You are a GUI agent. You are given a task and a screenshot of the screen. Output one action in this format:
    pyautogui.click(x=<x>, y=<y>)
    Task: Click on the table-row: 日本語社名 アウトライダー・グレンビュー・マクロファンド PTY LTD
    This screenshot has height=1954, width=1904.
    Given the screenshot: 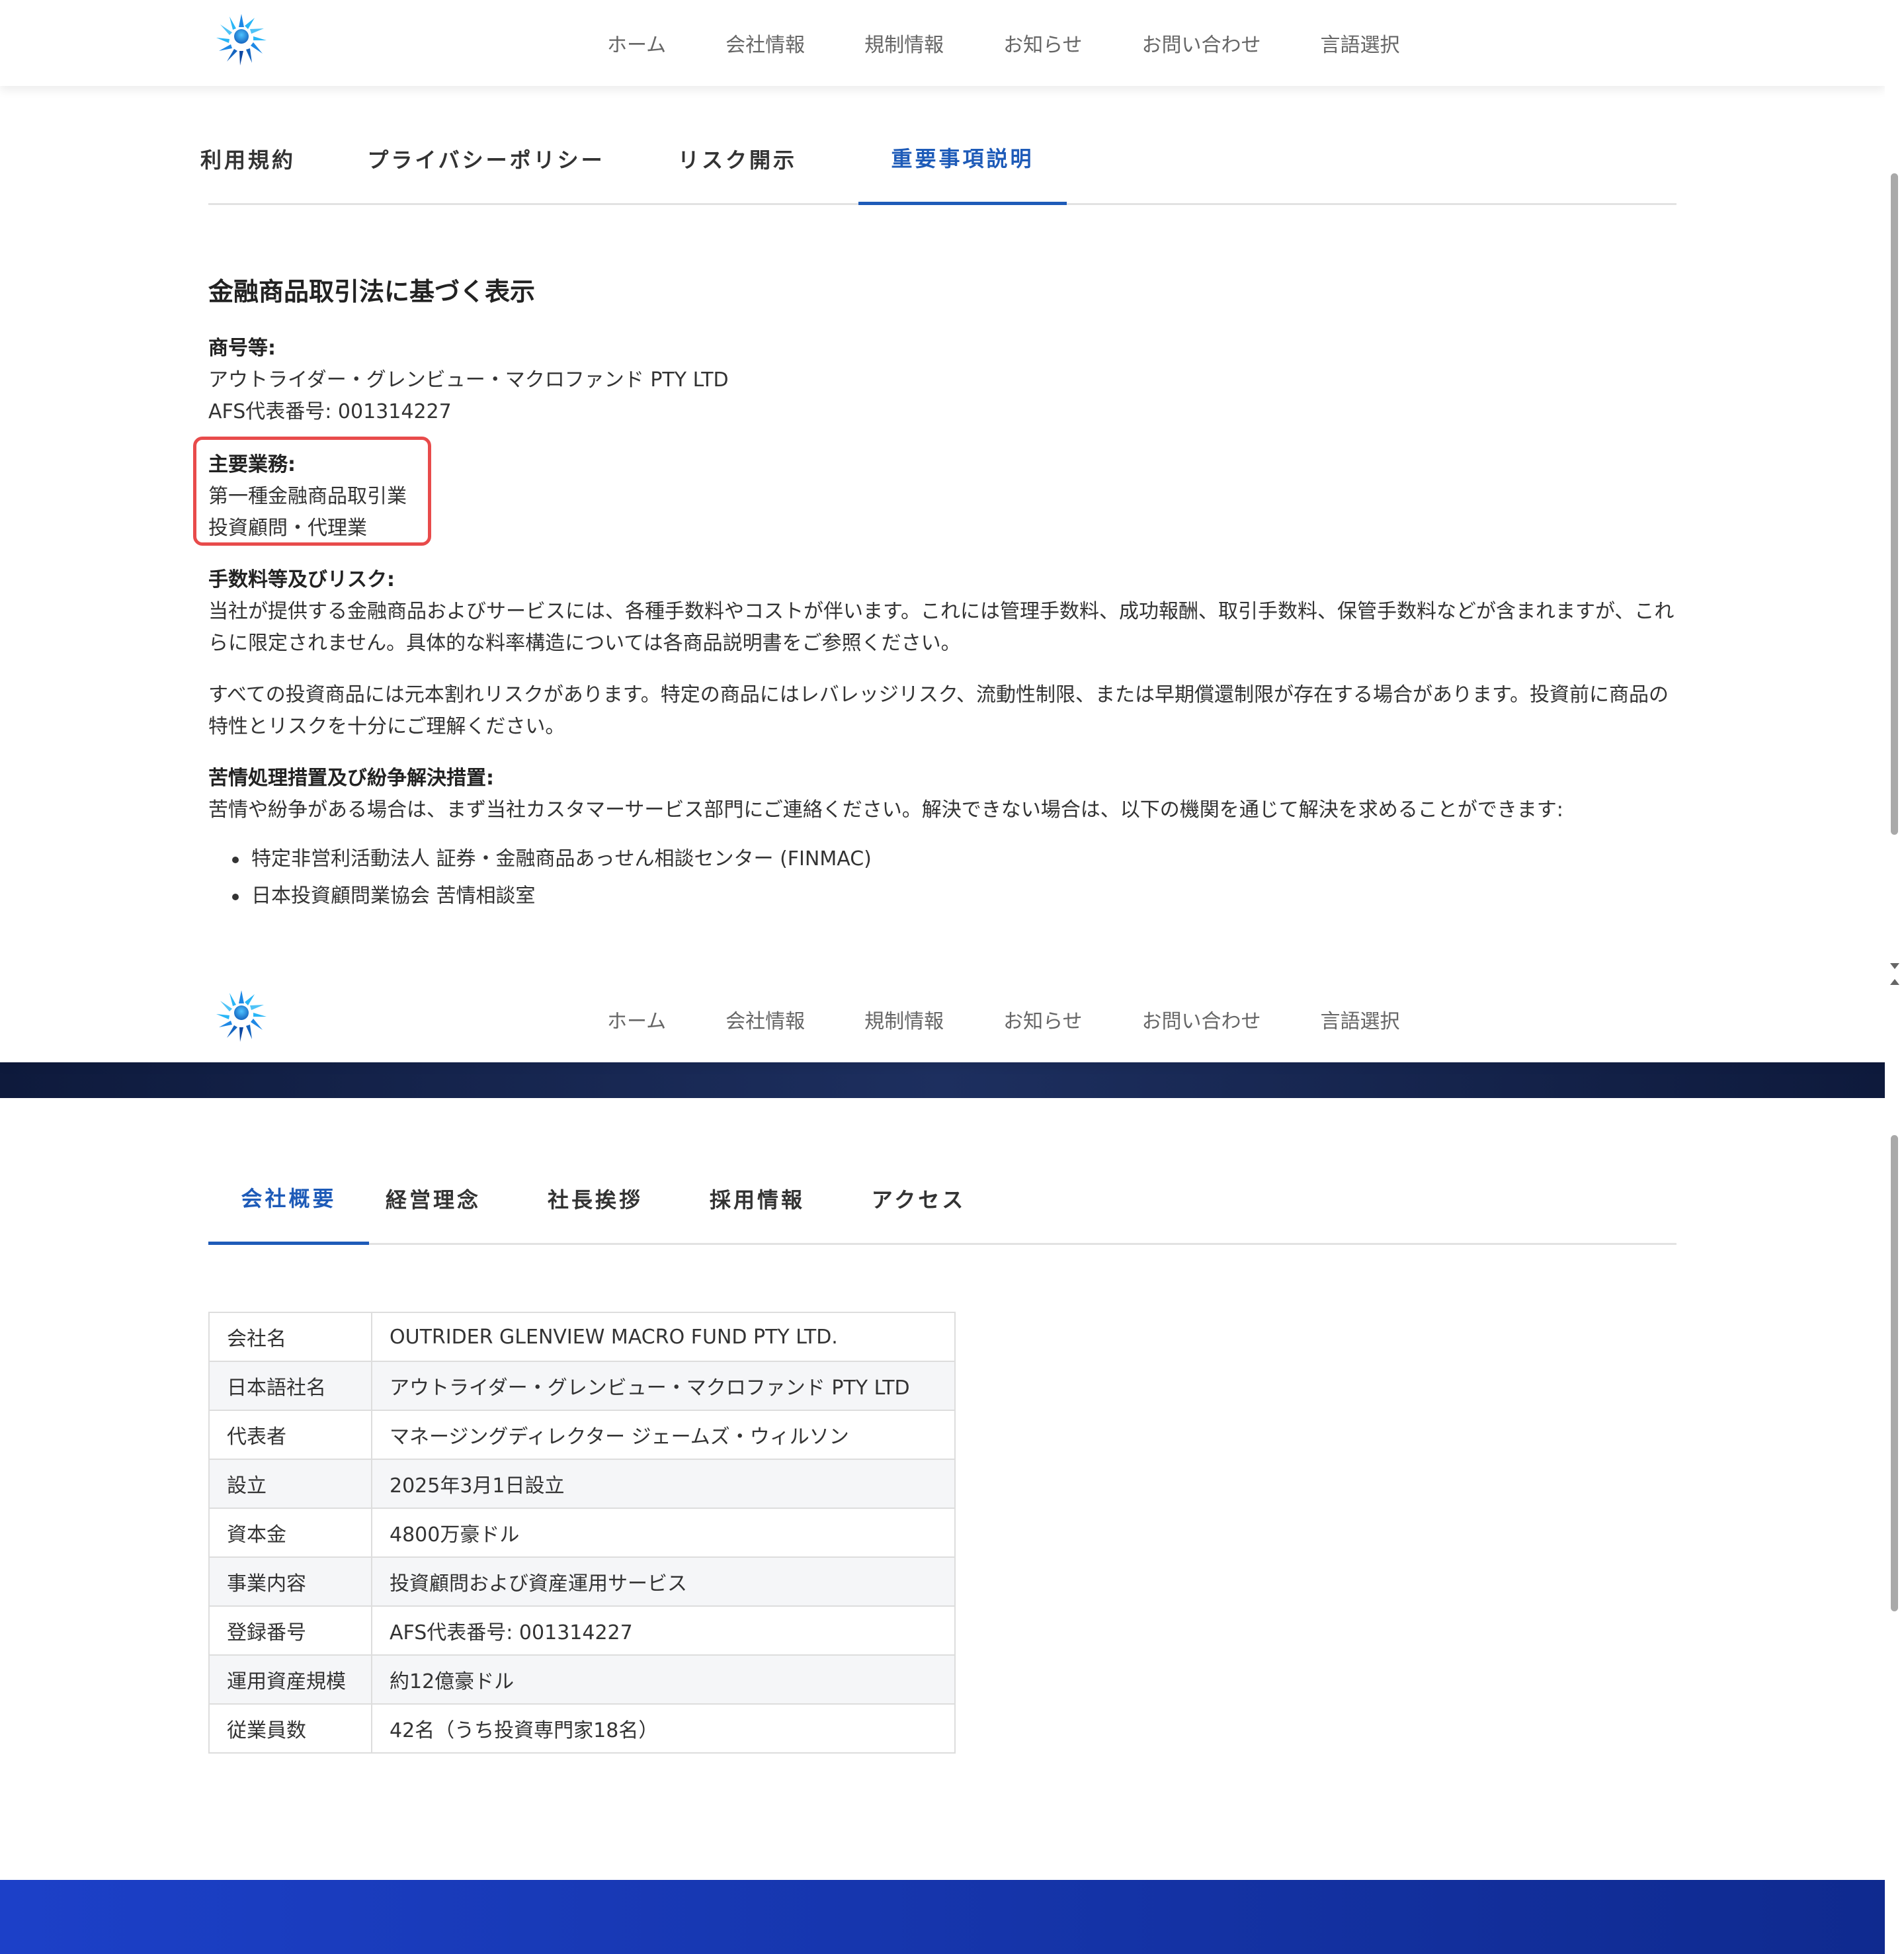 What is the action you would take?
    pyautogui.click(x=582, y=1386)
    